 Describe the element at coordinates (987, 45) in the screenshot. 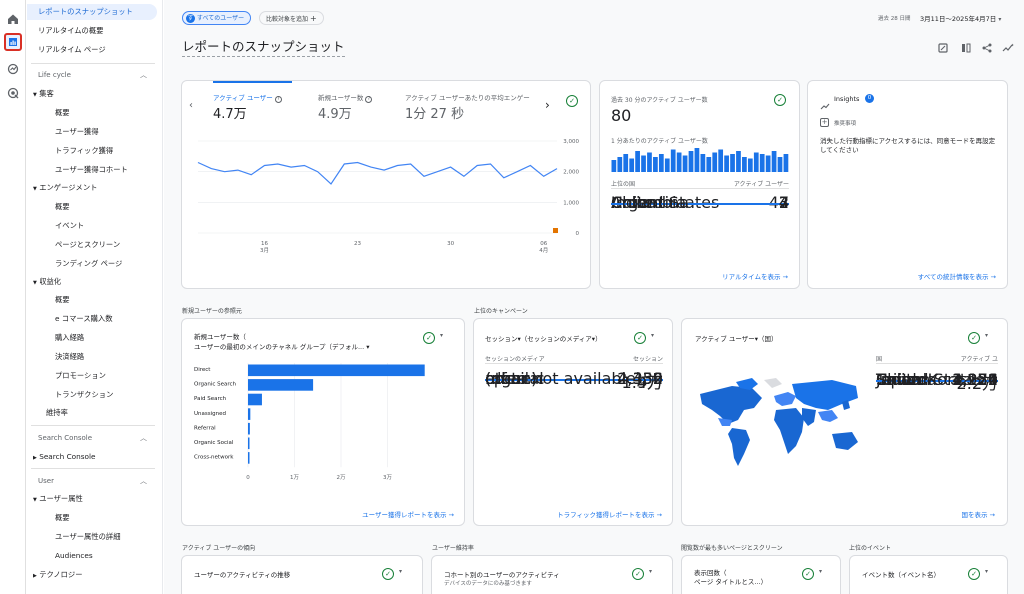

I see `share-icon` at that location.